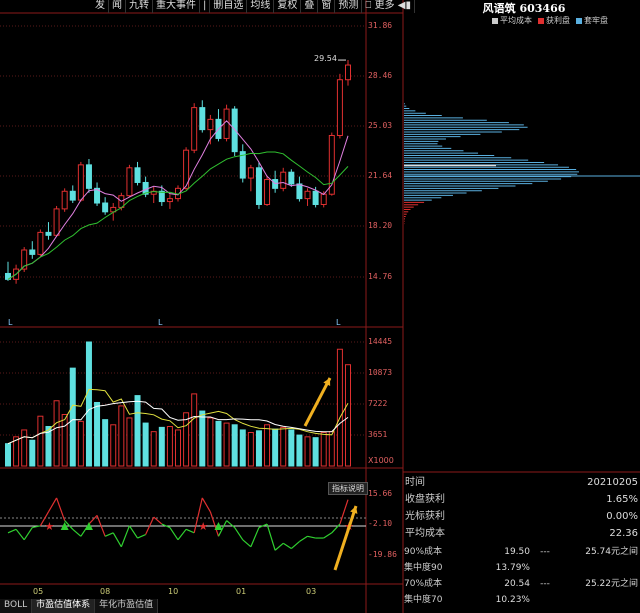 This screenshot has height=613, width=640. What do you see at coordinates (612, 482) in the screenshot?
I see `stat-value: 20210205` at bounding box center [612, 482].